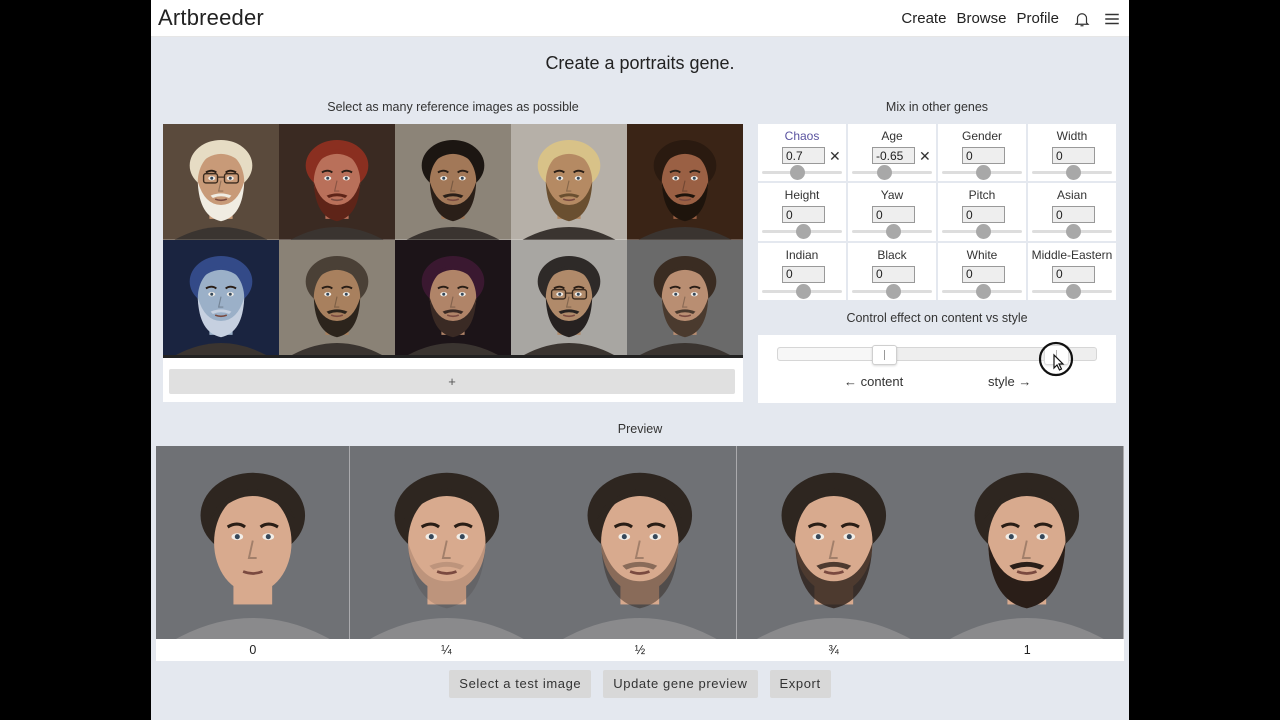 Image resolution: width=1280 pixels, height=720 pixels. What do you see at coordinates (1010, 381) in the screenshot?
I see `style-label: style →` at bounding box center [1010, 381].